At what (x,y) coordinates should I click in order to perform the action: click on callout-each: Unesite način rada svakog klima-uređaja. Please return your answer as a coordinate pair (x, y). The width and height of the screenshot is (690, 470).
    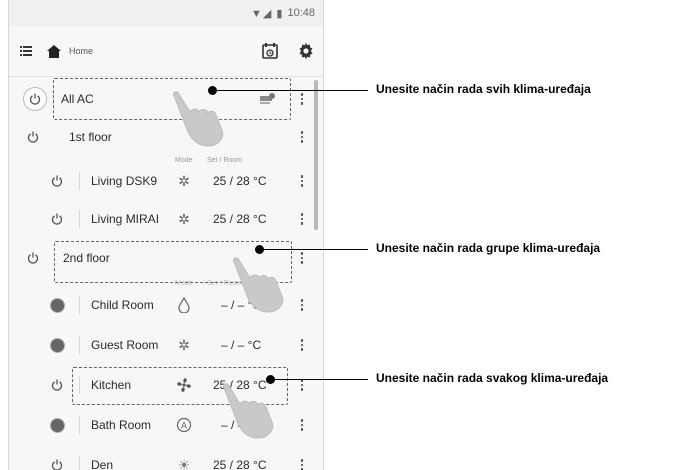
    Looking at the image, I should click on (492, 378).